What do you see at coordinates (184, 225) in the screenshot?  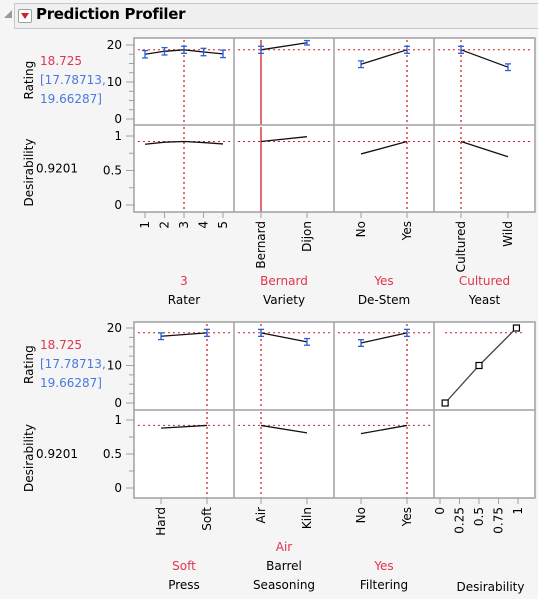 I see `x-tick-label: 3` at bounding box center [184, 225].